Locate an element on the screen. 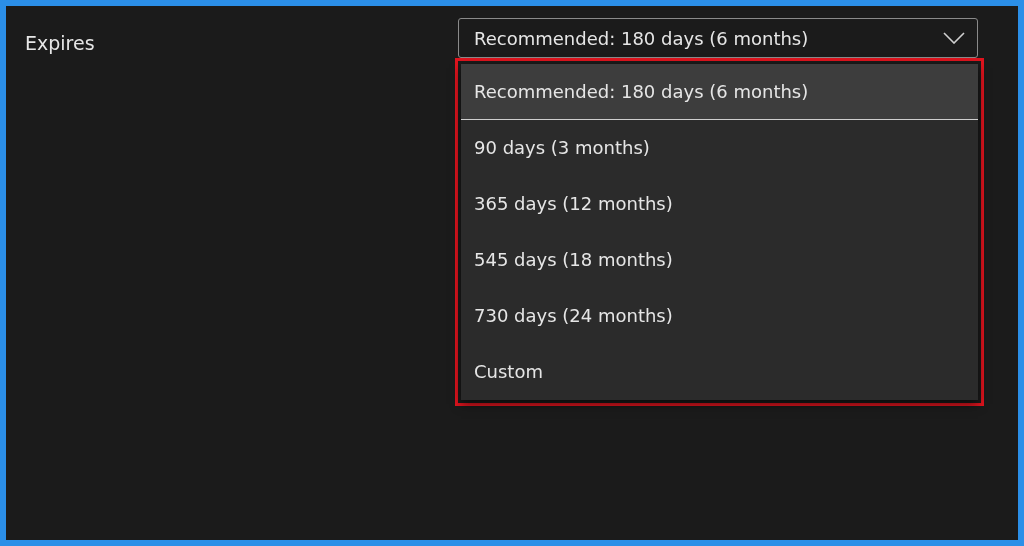 This screenshot has width=1024, height=546. dropdown-option: 545 days (18 months) is located at coordinates (719, 260).